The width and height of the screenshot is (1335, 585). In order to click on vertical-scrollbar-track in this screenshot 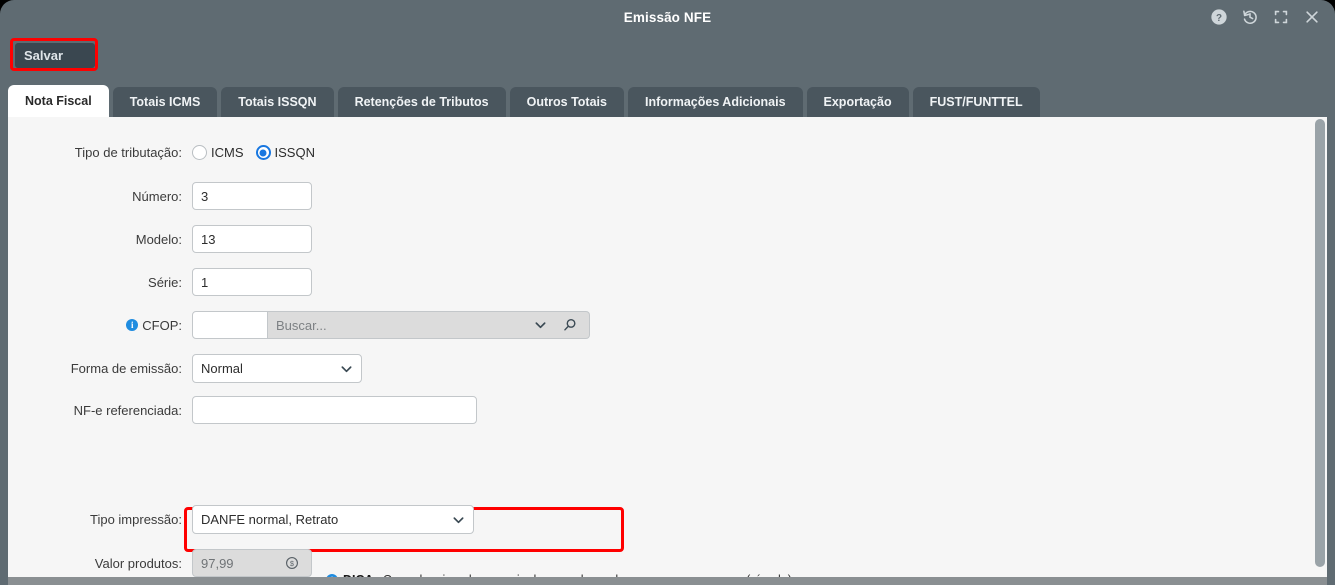, I will do `click(1320, 347)`.